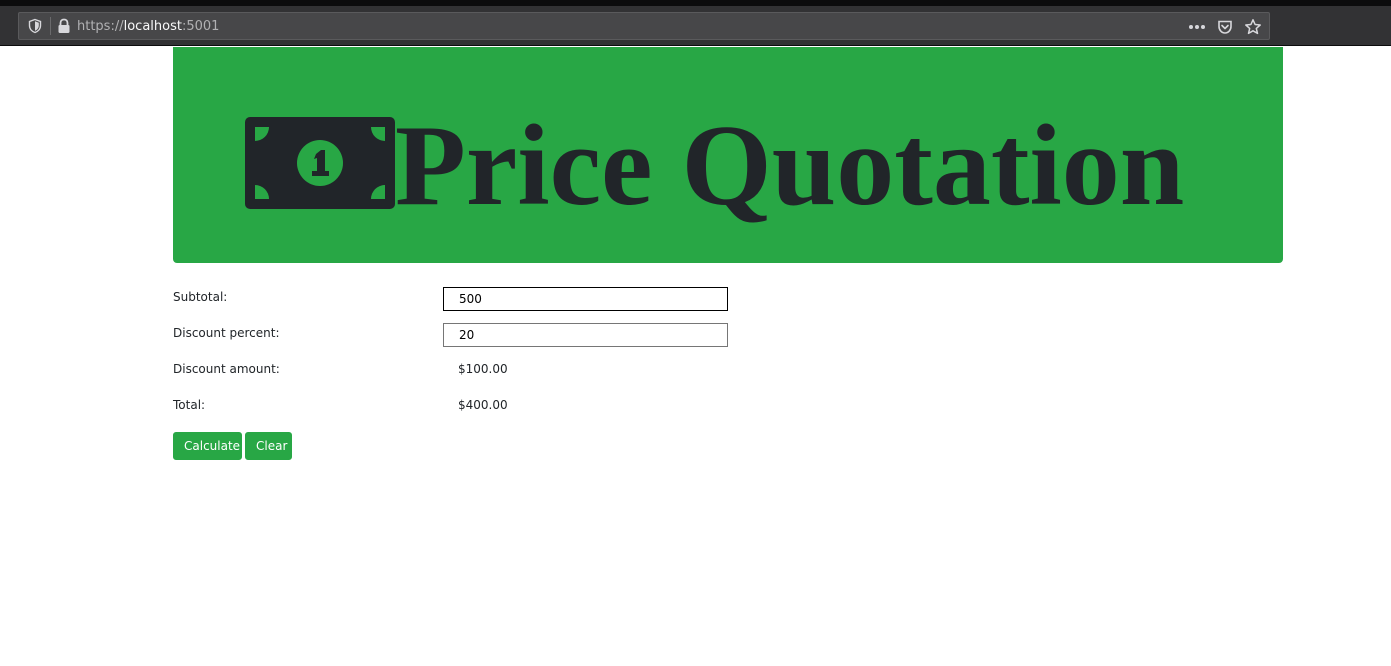 Image resolution: width=1391 pixels, height=666 pixels. Describe the element at coordinates (1225, 27) in the screenshot. I see `pocket-icon` at that location.